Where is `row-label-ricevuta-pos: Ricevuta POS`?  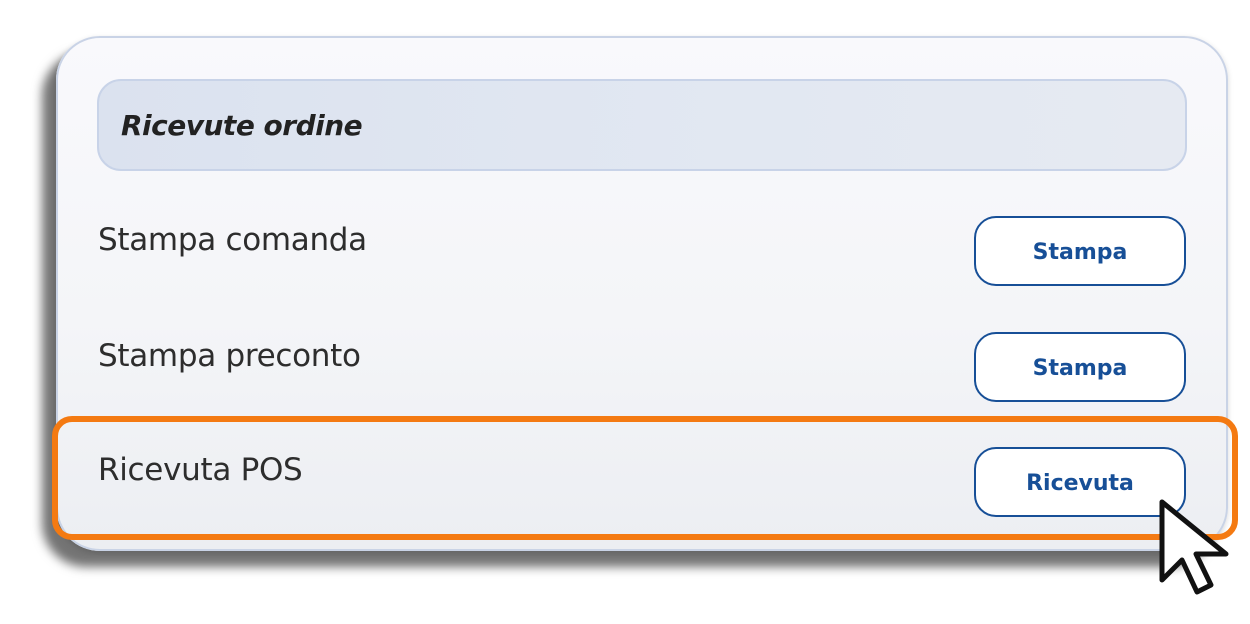 row-label-ricevuta-pos: Ricevuta POS is located at coordinates (200, 470).